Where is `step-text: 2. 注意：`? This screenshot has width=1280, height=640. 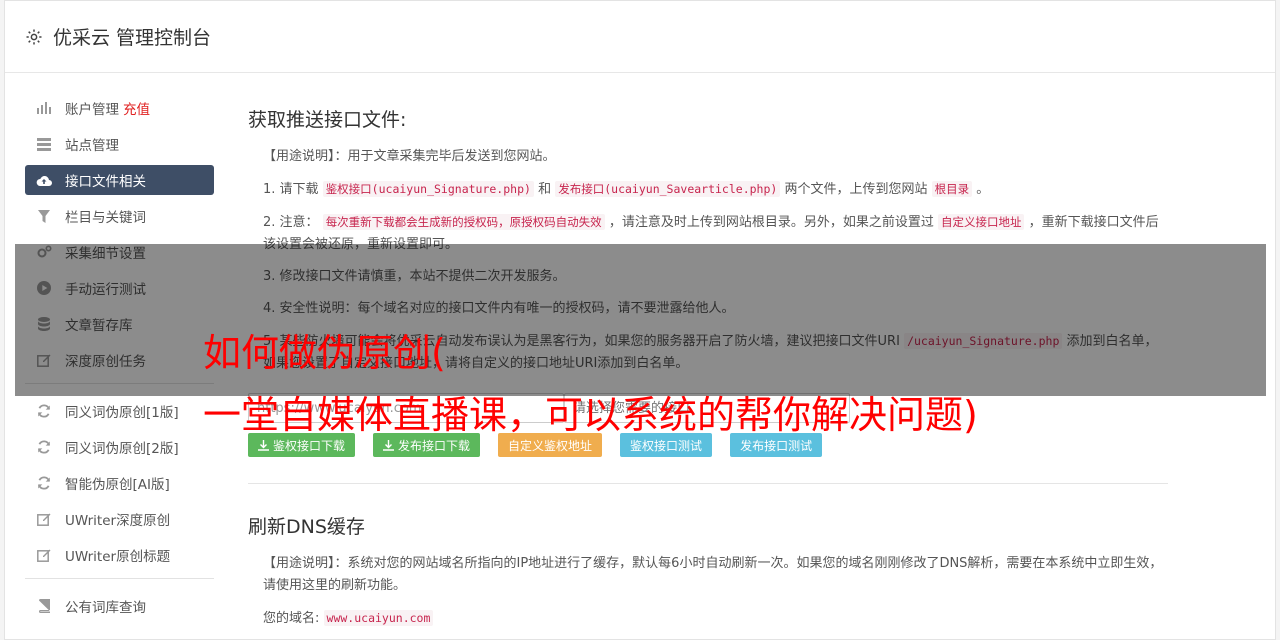 step-text: 2. 注意： is located at coordinates (291, 222).